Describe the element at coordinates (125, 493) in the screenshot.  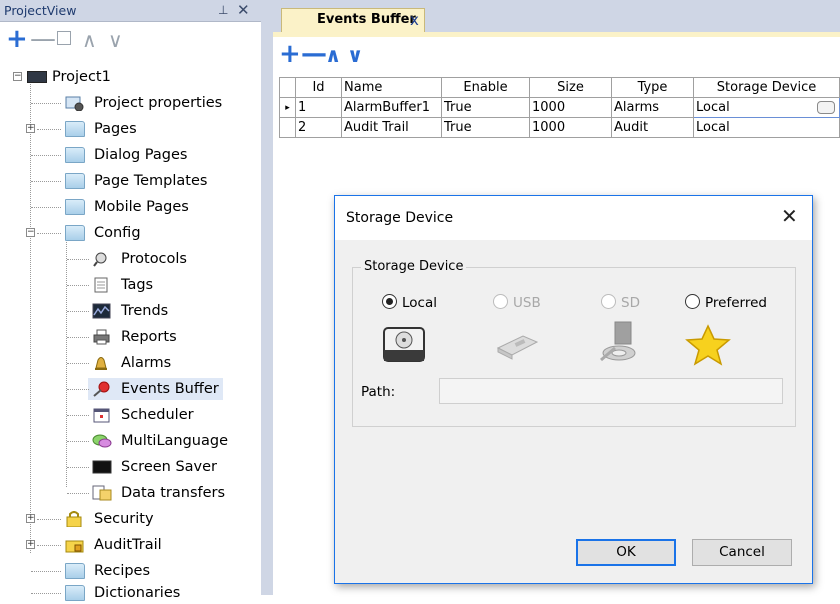
I see `tree-node-data-transfers: Data transfers` at that location.